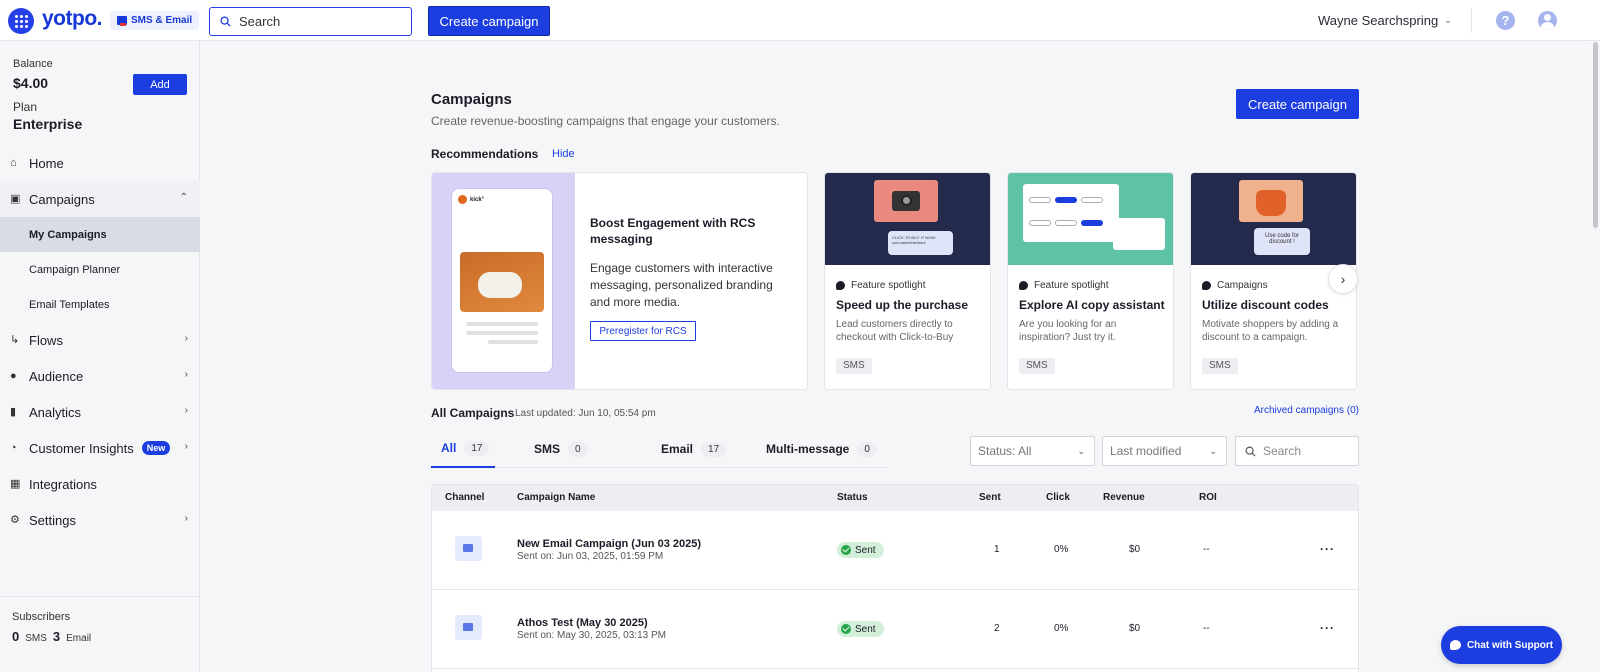 The height and width of the screenshot is (672, 1600). What do you see at coordinates (13, 163) in the screenshot?
I see `home-icon: ⌂` at bounding box center [13, 163].